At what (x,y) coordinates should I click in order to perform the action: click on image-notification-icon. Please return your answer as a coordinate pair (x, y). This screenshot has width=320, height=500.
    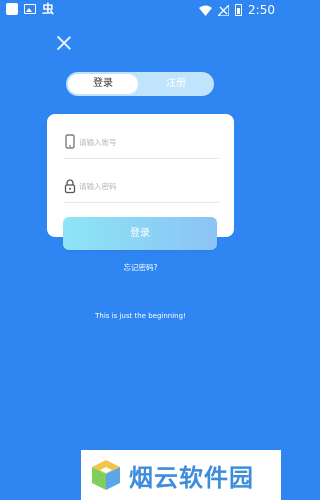
    Looking at the image, I should click on (30, 9).